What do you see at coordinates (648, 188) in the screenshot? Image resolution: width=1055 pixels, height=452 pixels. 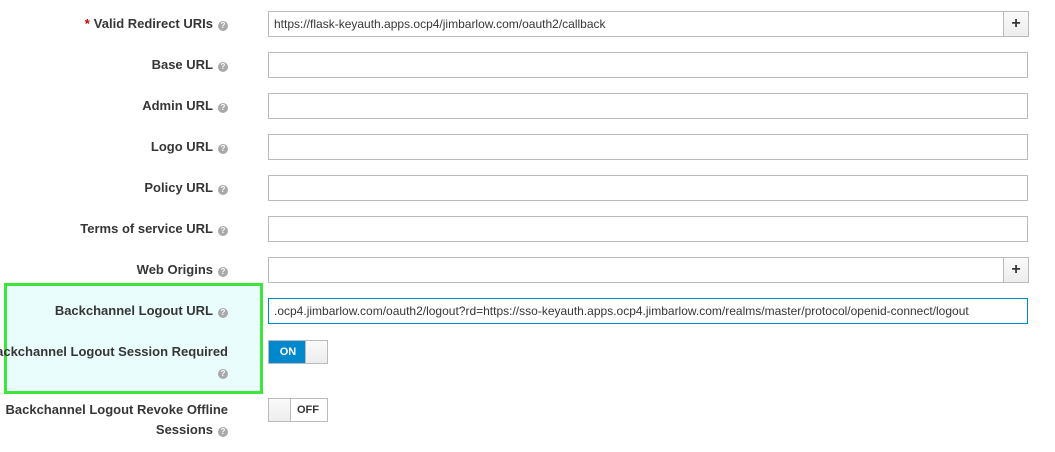 I see `policy-url-input` at bounding box center [648, 188].